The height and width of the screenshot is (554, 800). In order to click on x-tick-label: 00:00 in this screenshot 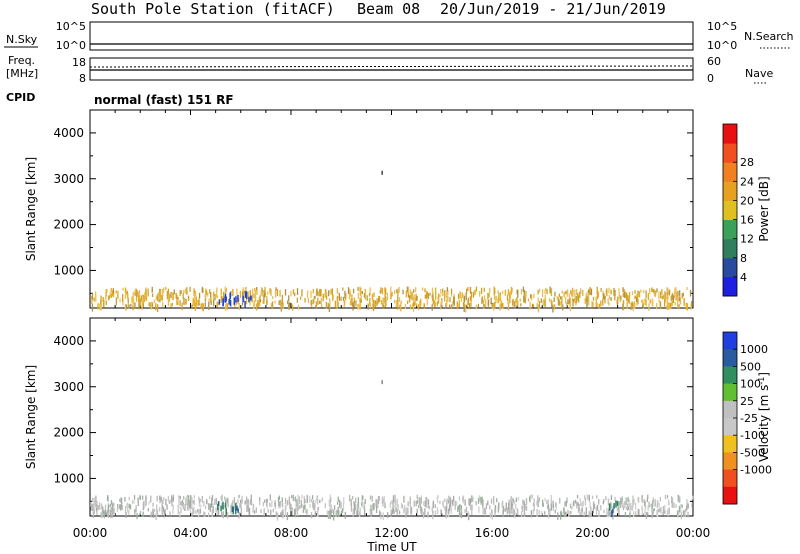, I will do `click(90, 533)`.